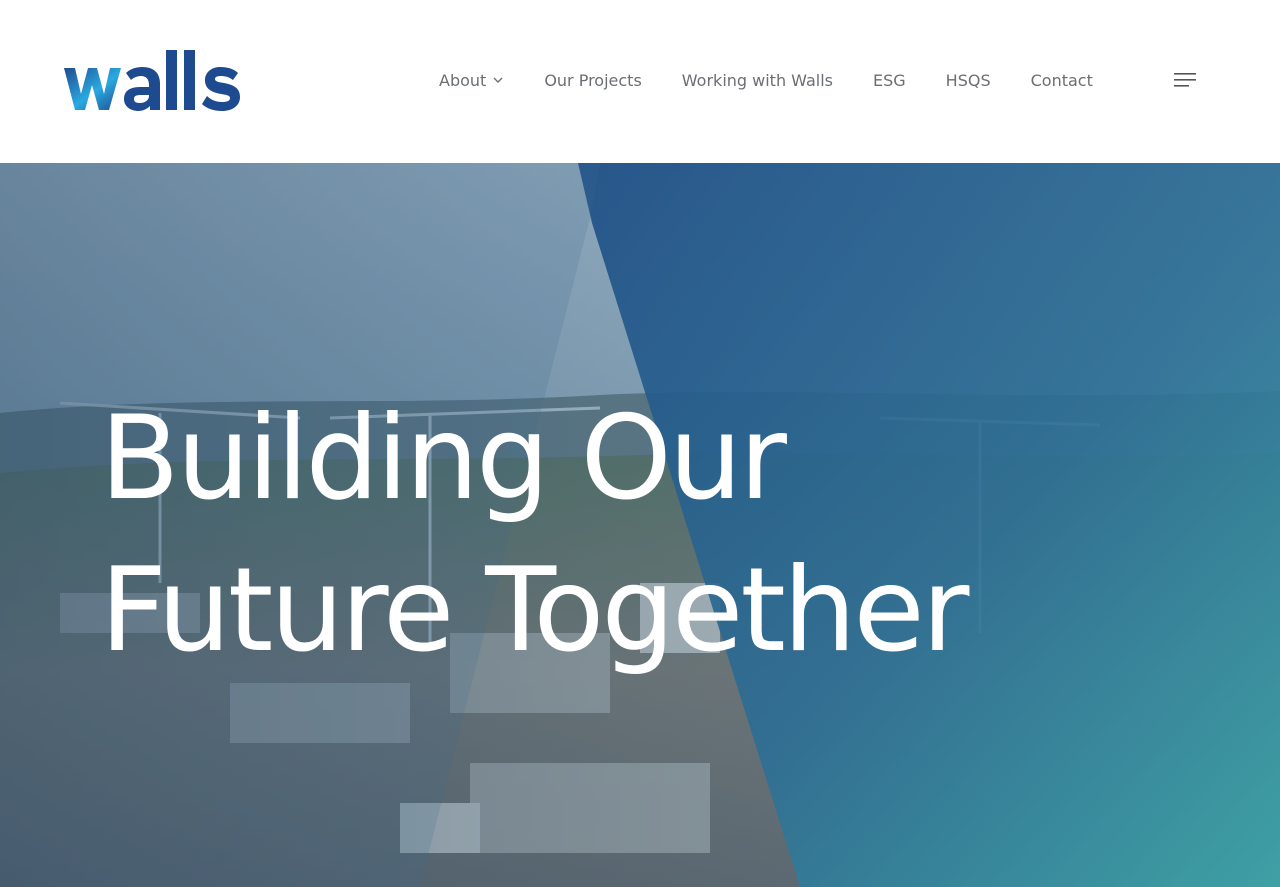  I want to click on nav-item-contact: Contact, so click(1062, 80).